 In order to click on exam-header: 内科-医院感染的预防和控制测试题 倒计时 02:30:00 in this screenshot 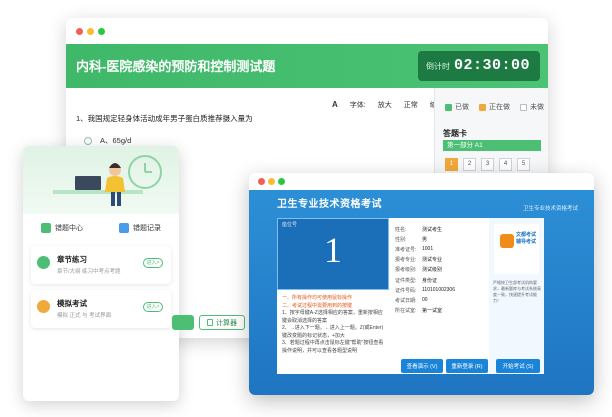, I will do `click(307, 66)`.